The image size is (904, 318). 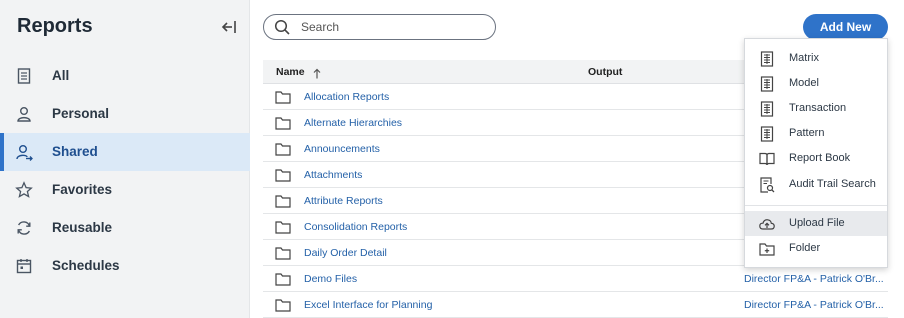 I want to click on row-name-link: Excel Interface for Planning, so click(x=368, y=305).